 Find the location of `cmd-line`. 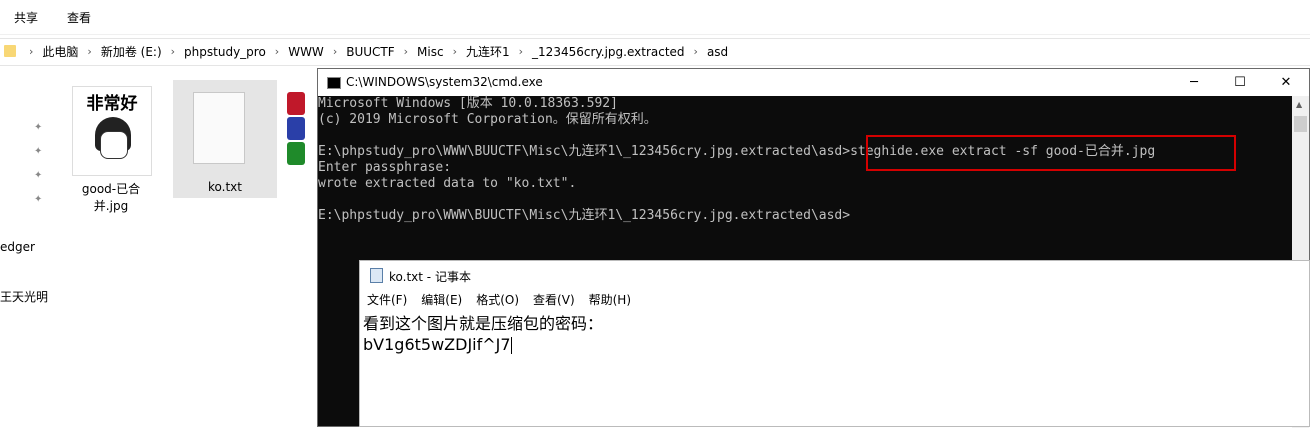

cmd-line is located at coordinates (798, 200).